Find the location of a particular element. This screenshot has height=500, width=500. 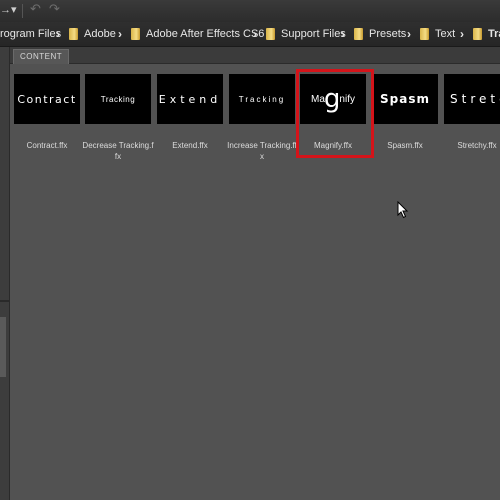

breadcrumb-item-adobe: Adobe is located at coordinates (92, 34).